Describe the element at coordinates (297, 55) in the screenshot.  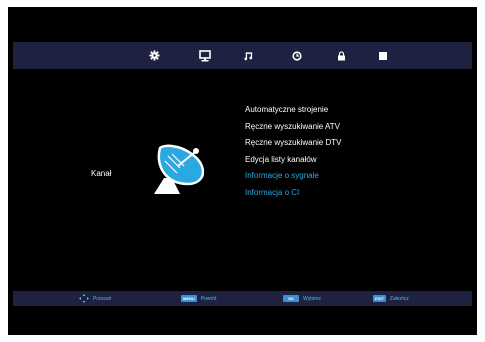
I see `clock-icon` at that location.